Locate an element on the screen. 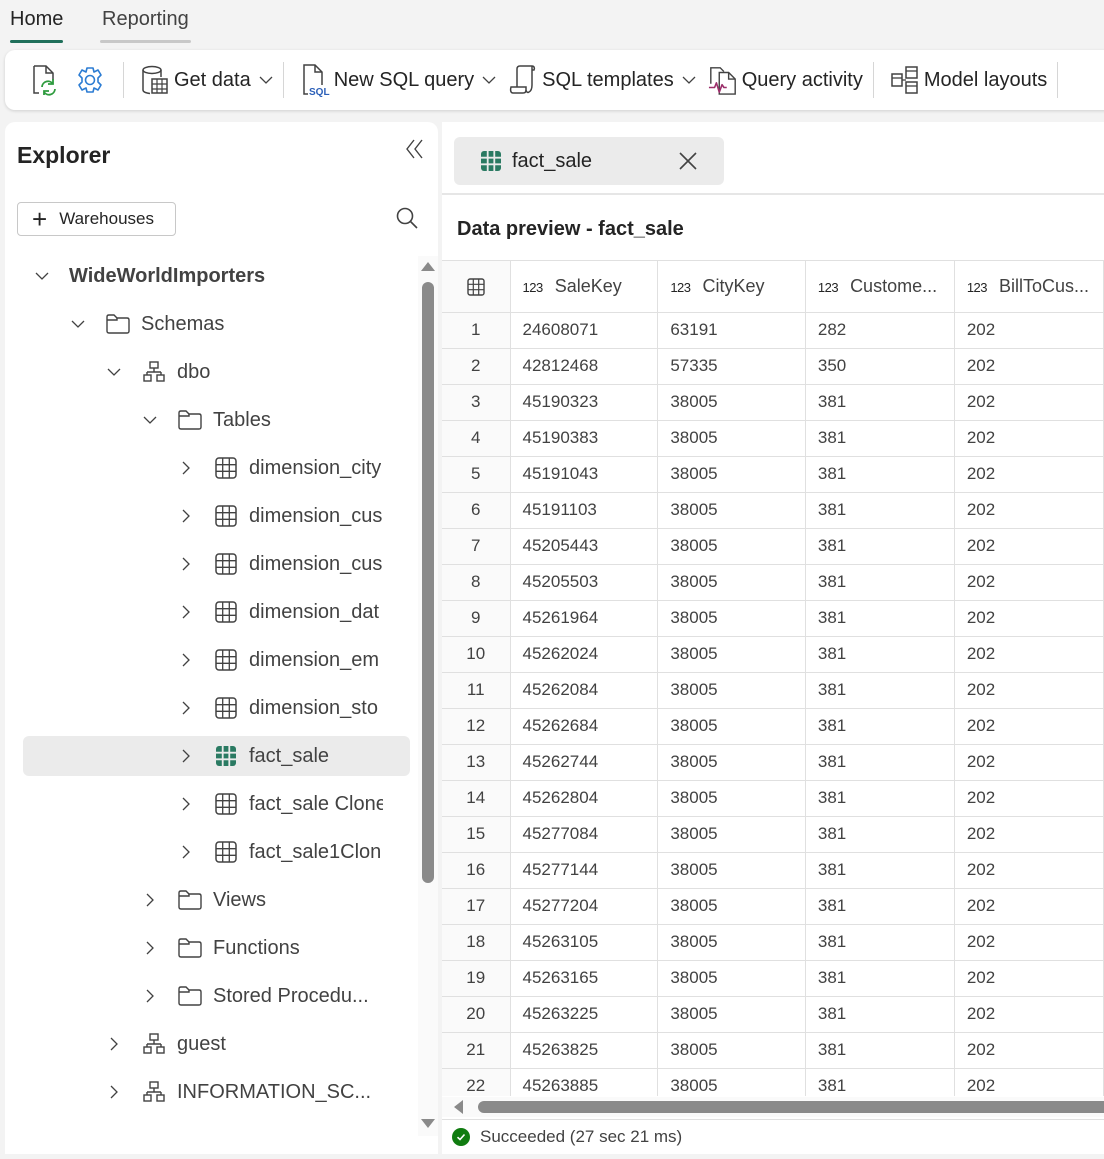 This screenshot has width=1104, height=1159. table-cell: 45190383 is located at coordinates (584, 438).